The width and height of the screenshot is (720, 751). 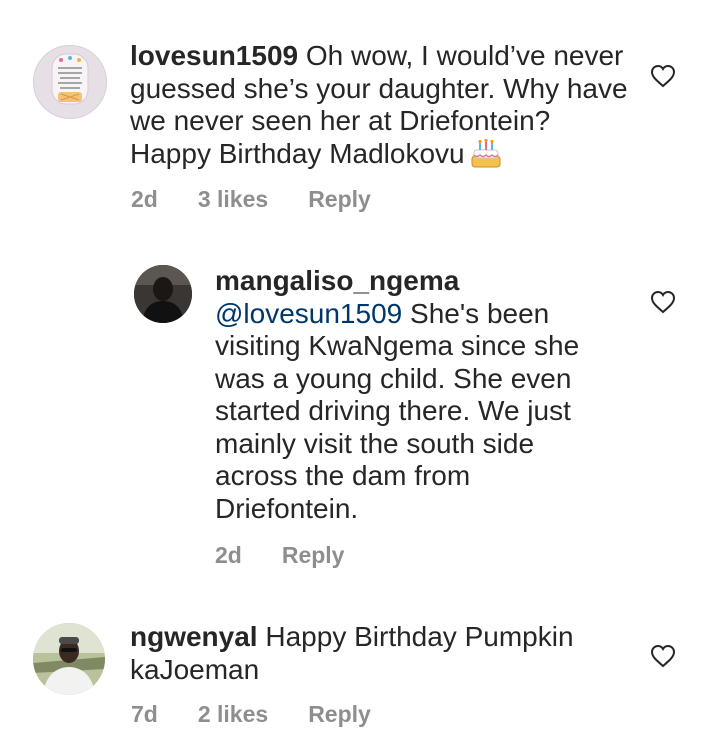 I want to click on comment-meta: 2d 3 likes Reply, so click(x=271, y=199).